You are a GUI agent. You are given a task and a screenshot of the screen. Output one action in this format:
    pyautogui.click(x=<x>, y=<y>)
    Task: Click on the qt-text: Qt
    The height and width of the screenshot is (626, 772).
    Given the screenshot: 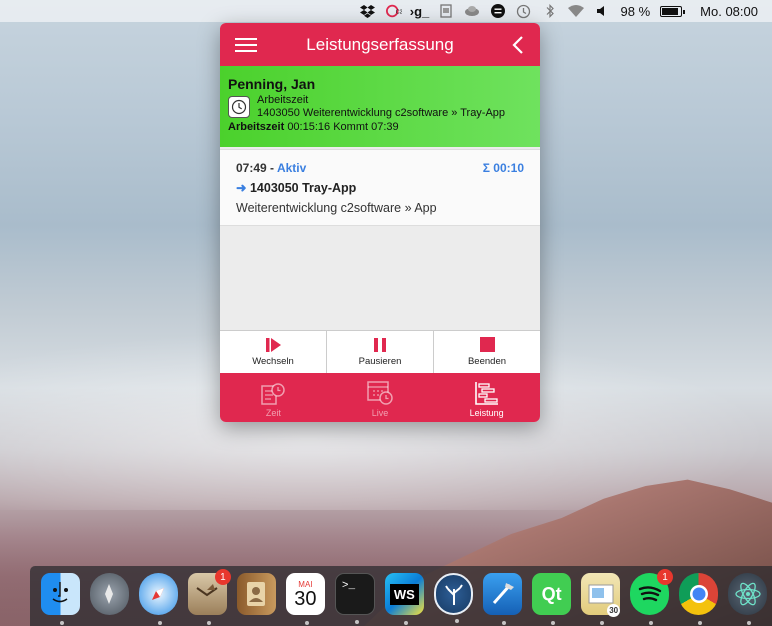 What is the action you would take?
    pyautogui.click(x=551, y=593)
    